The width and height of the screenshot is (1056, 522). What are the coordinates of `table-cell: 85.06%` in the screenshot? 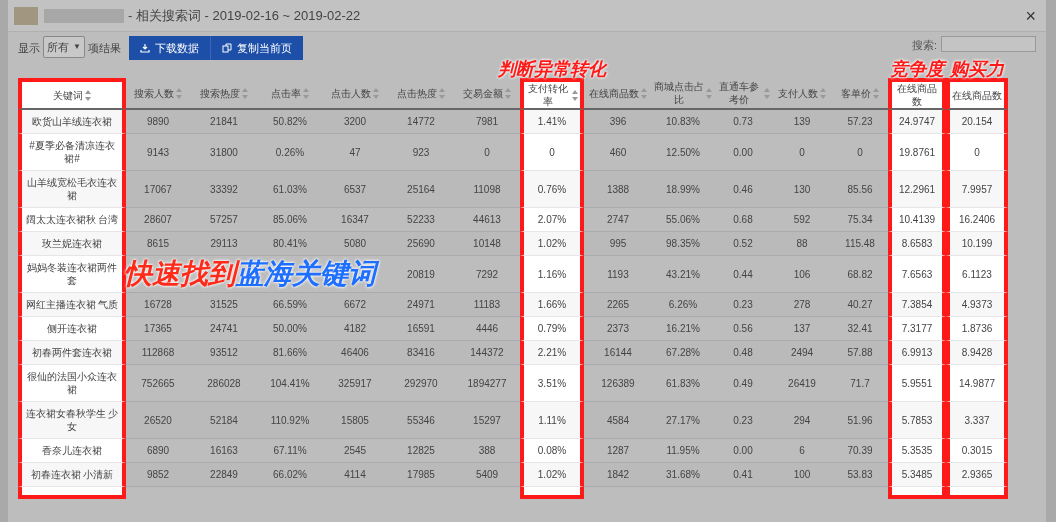 It's located at (290, 219).